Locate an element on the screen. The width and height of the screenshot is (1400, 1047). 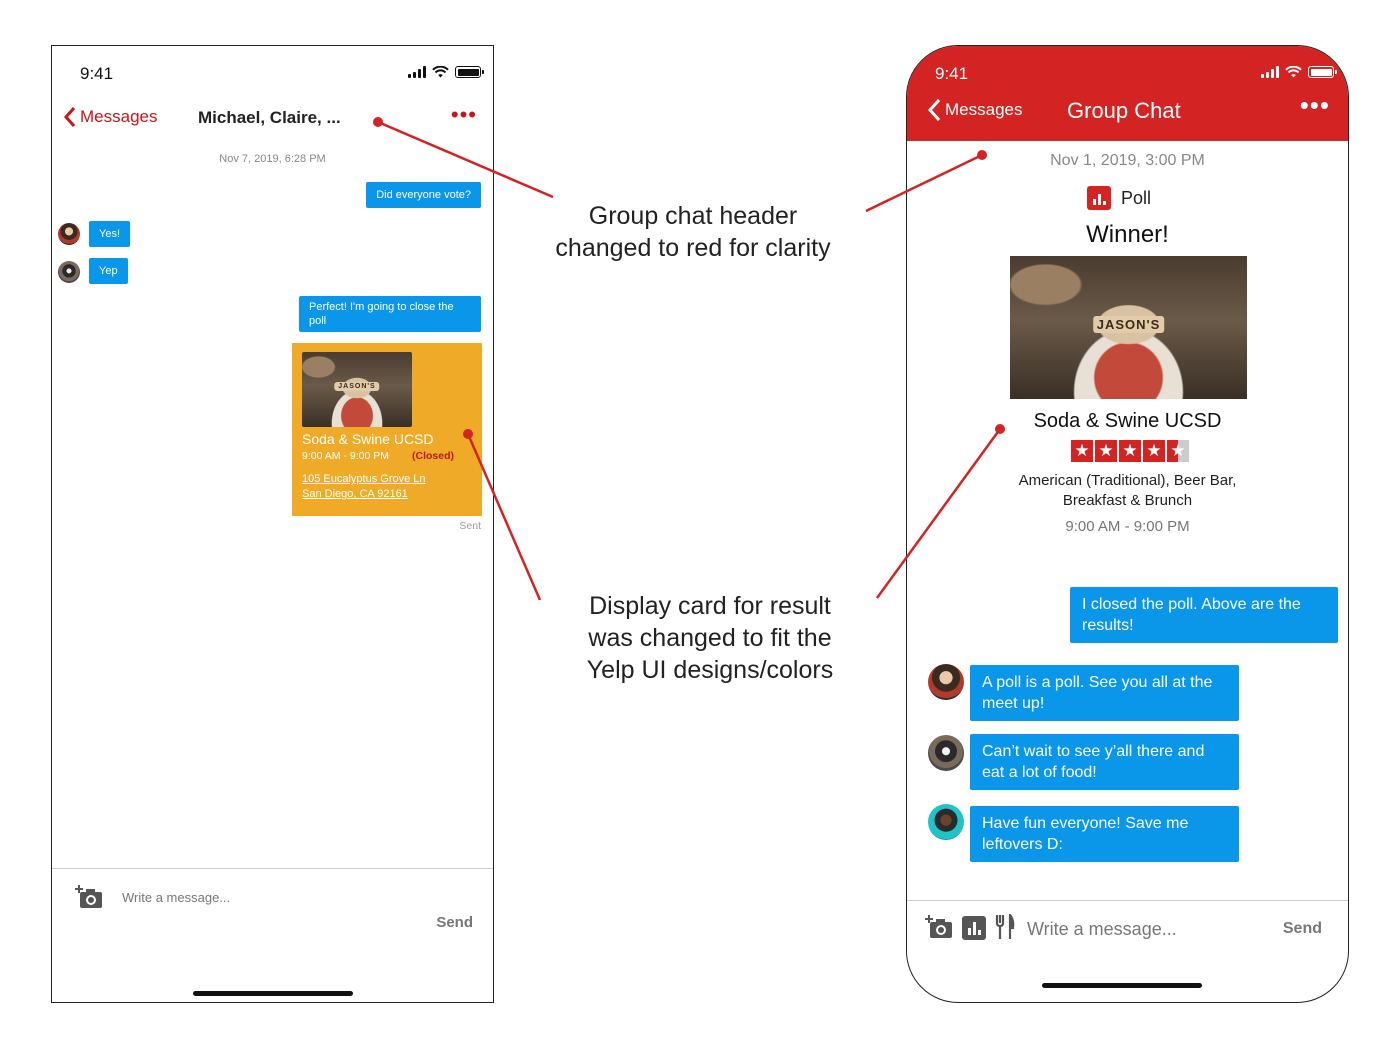
winner-heading: Winner! is located at coordinates (1127, 234).